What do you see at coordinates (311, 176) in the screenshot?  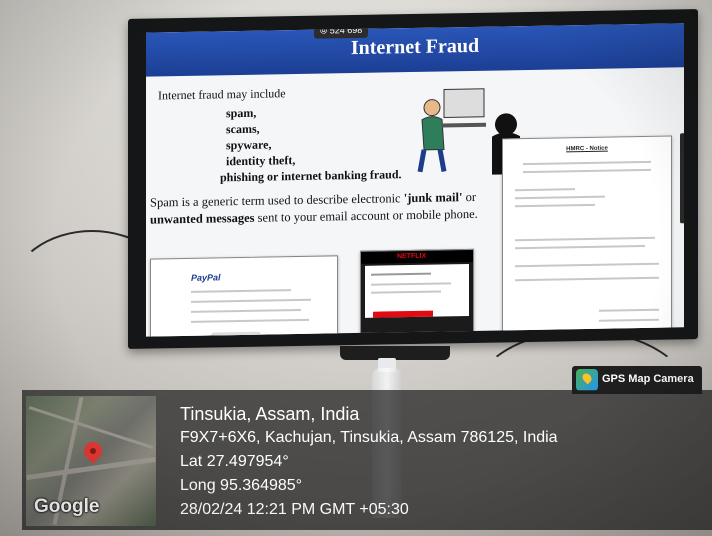 I see `fraud-item: phishing or internet banking fraud.` at bounding box center [311, 176].